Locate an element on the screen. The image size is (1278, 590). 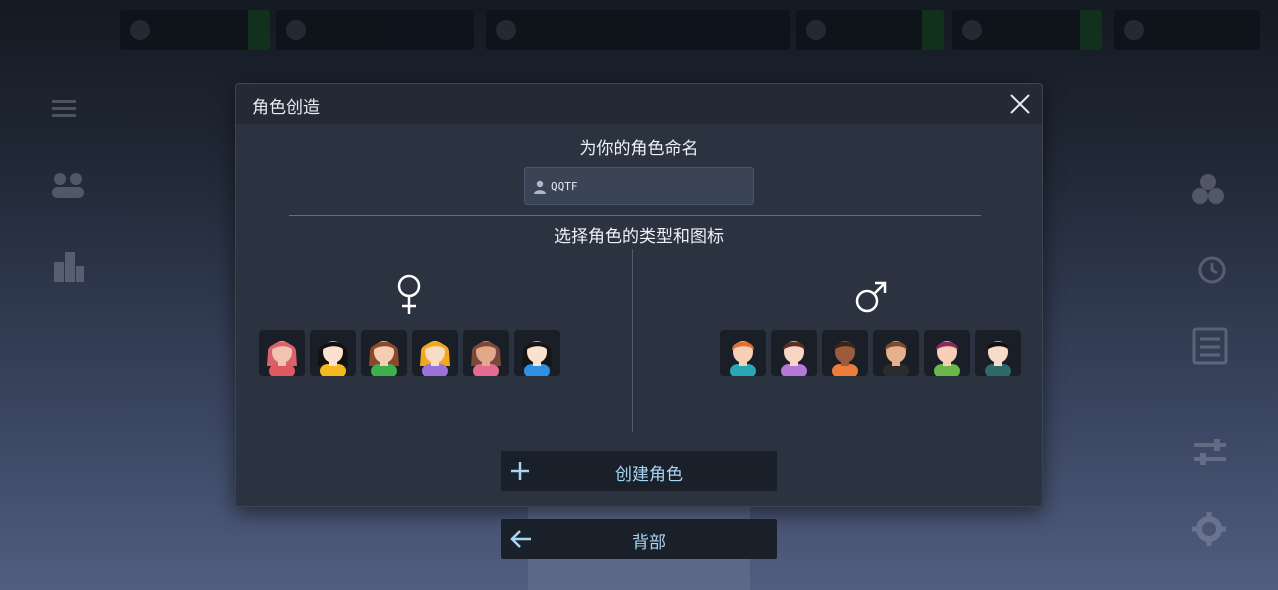
hud-bank is located at coordinates (1027, 30).